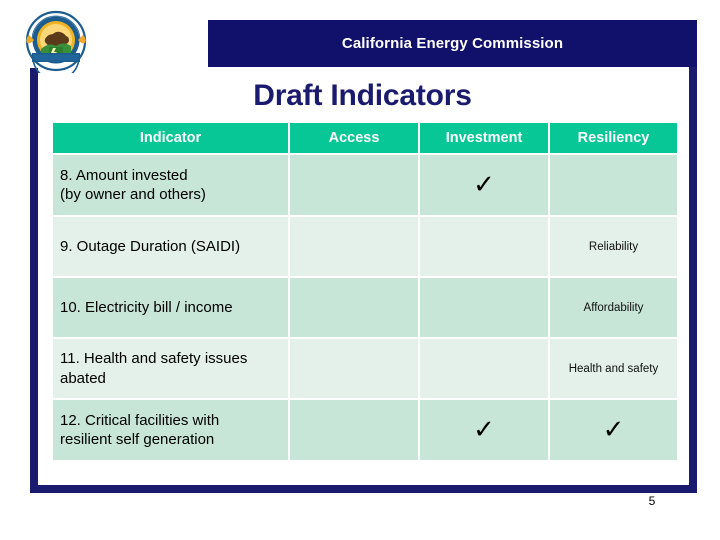  I want to click on indicator-label-cell: 9. Outage Duration (SAIDI), so click(170, 246).